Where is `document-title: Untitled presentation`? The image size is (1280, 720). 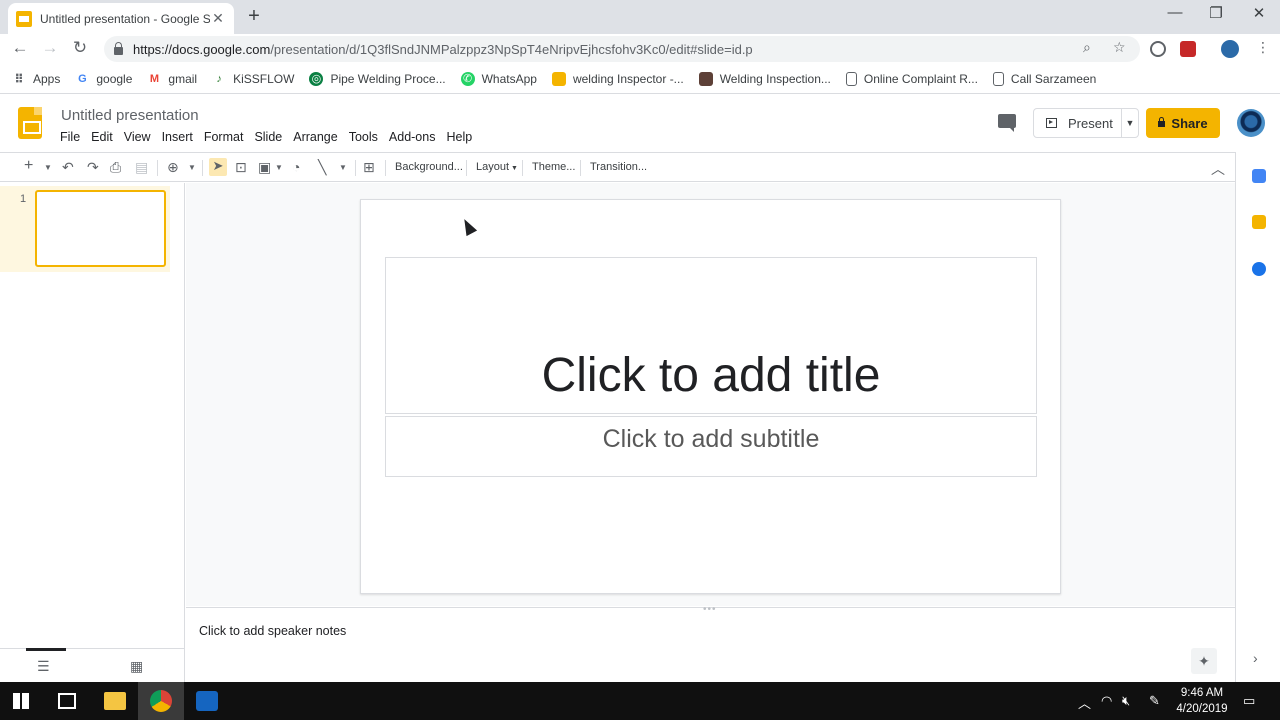 document-title: Untitled presentation is located at coordinates (130, 115).